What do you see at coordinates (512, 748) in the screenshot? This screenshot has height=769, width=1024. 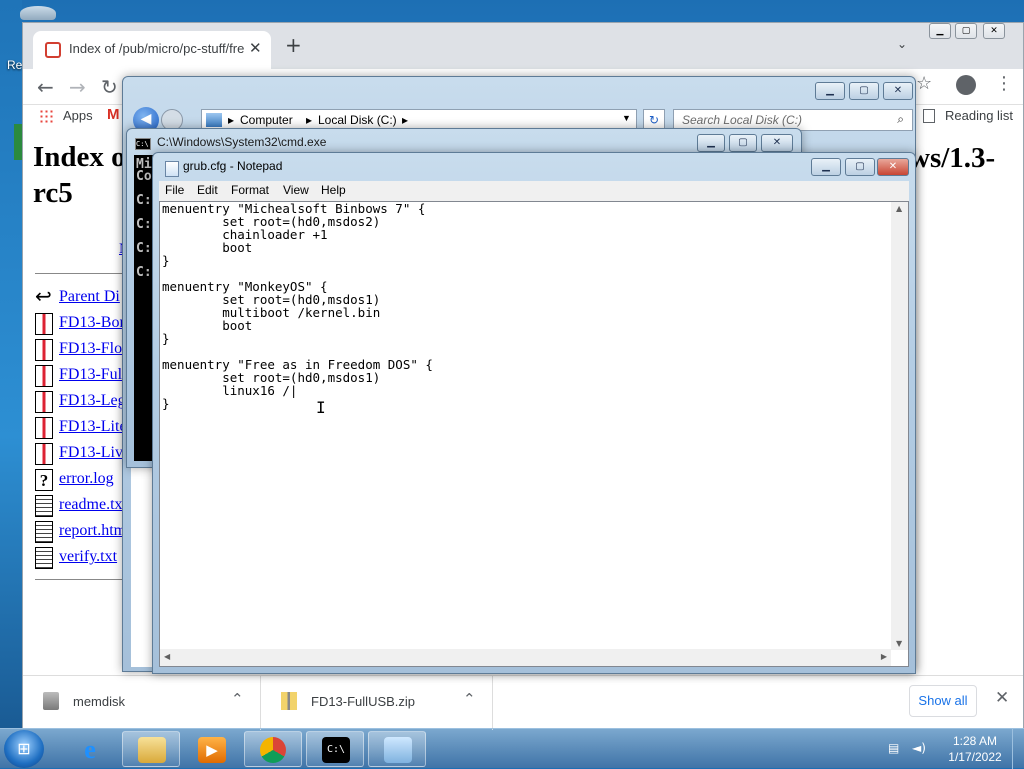 I see `taskbar: ⊞ e ▶ C:\ ▤ ◄) 1:28 AM 1/17/2022` at bounding box center [512, 748].